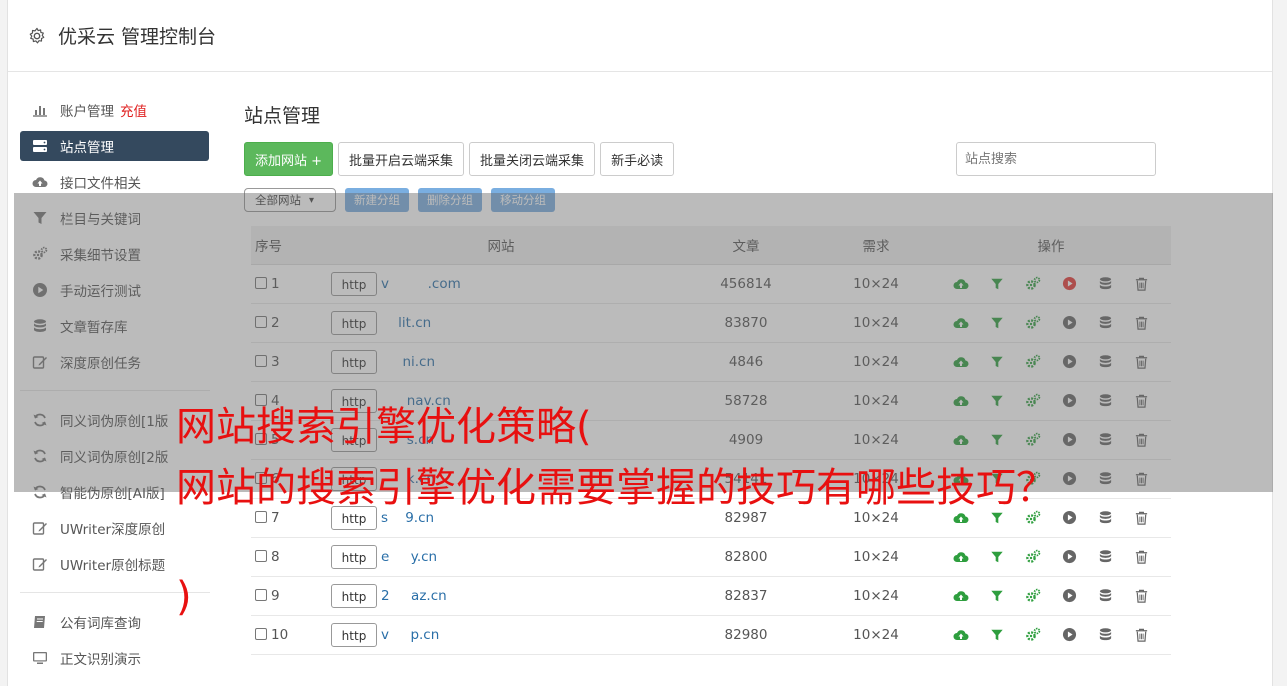 This screenshot has height=686, width=1287. I want to click on site-cell: http v p.cn, so click(501, 635).